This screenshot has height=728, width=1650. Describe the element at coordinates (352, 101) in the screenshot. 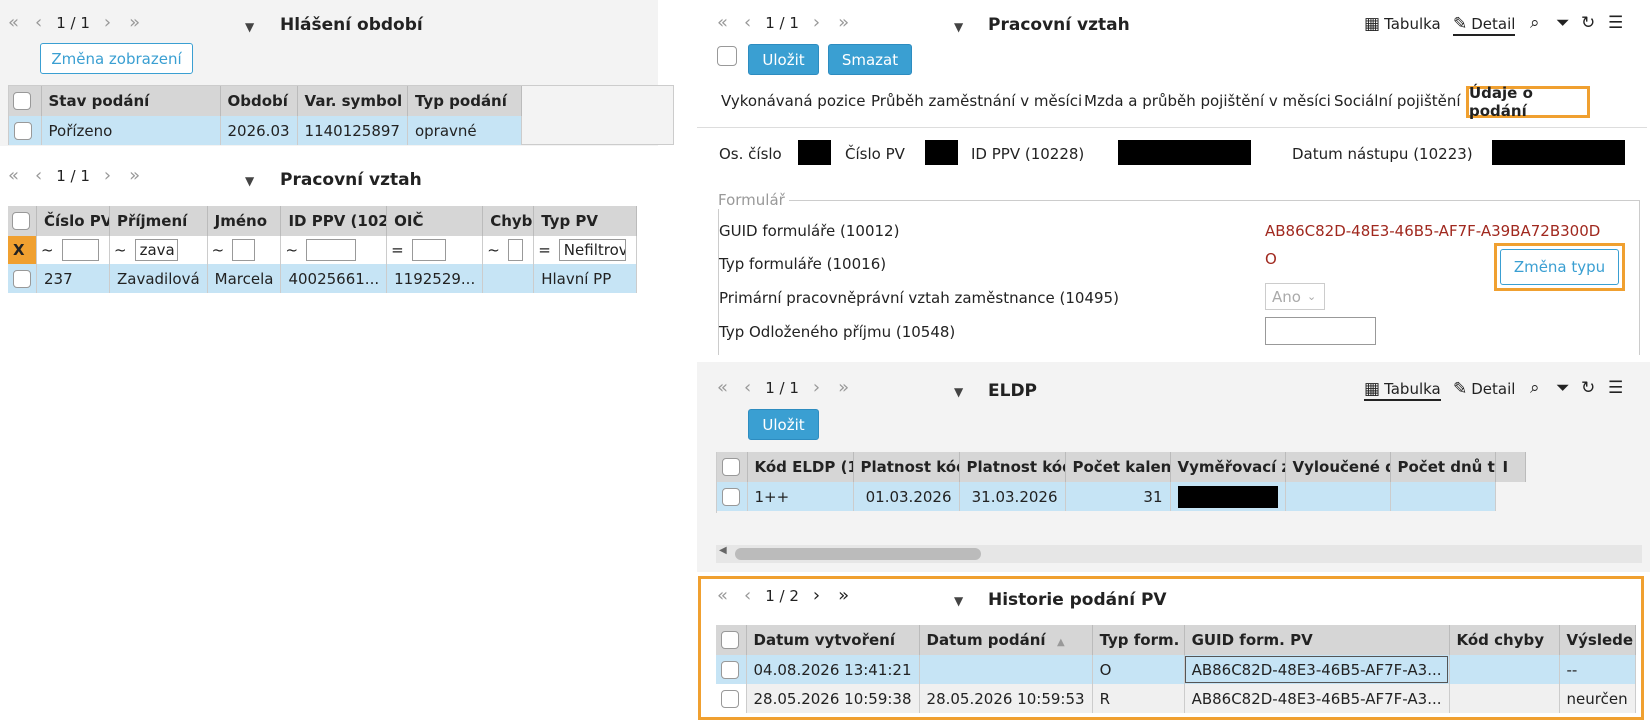

I see `column-header: Var. symbol` at that location.